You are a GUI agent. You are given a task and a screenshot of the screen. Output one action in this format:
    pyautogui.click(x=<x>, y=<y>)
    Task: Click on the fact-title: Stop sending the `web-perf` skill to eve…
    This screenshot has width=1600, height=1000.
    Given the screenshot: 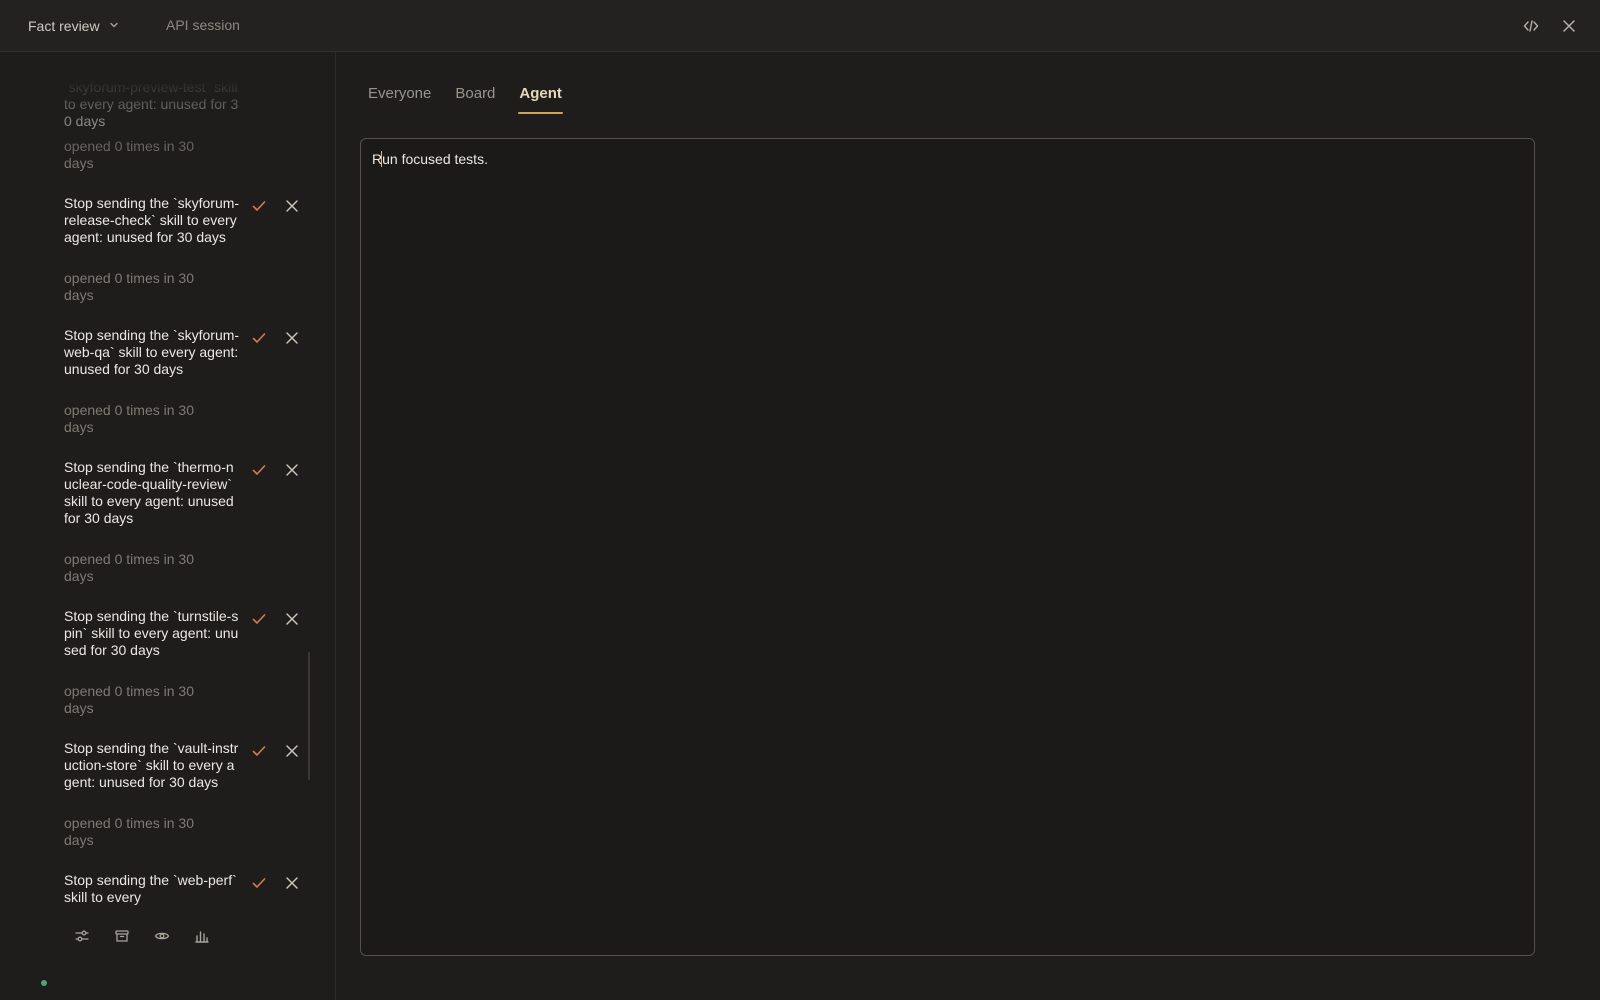 What is the action you would take?
    pyautogui.click(x=150, y=888)
    